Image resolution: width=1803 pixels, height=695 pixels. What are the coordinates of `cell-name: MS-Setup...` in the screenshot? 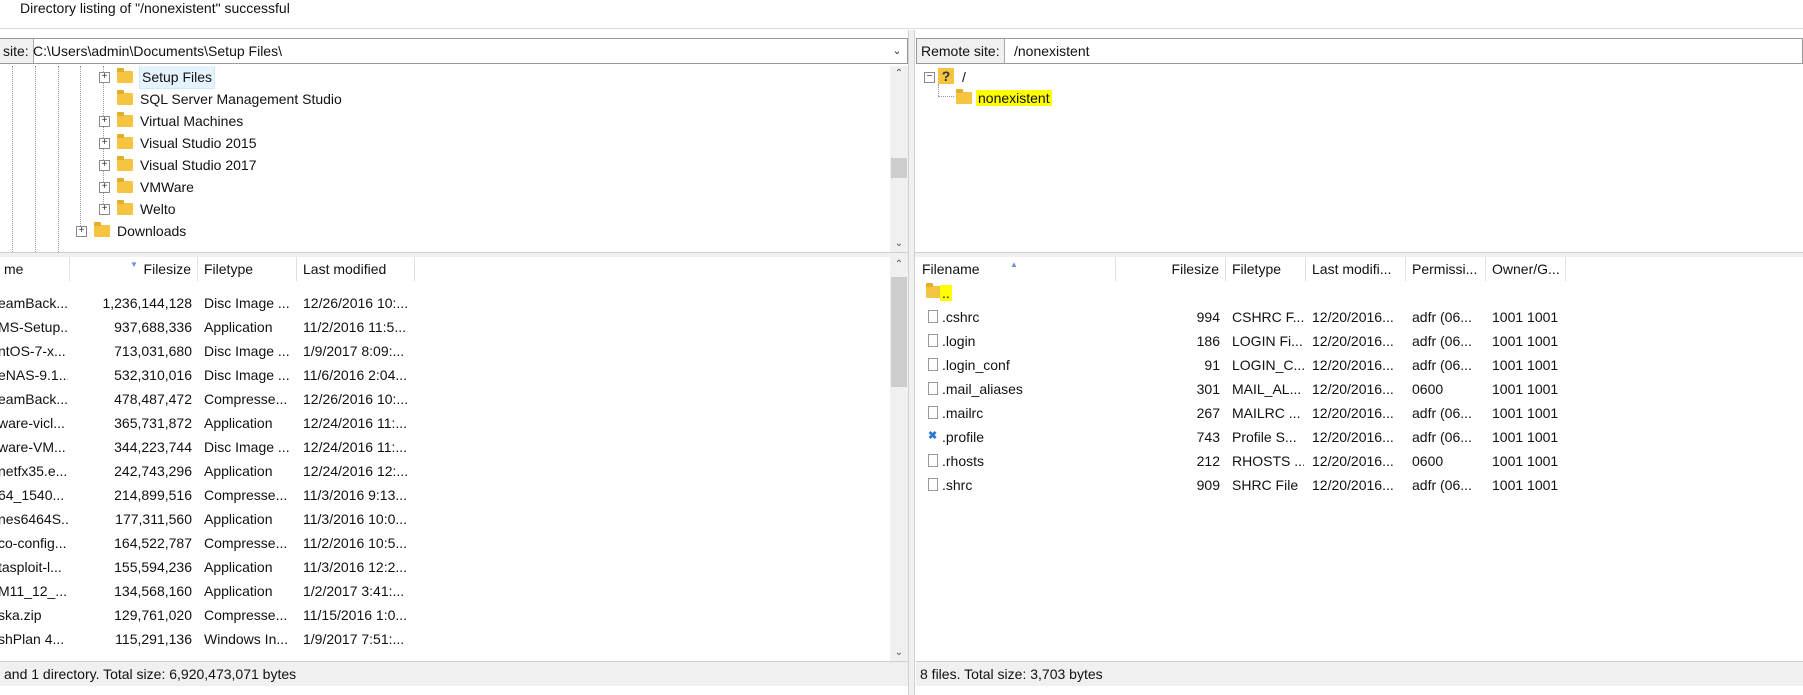 It's located at (34, 327).